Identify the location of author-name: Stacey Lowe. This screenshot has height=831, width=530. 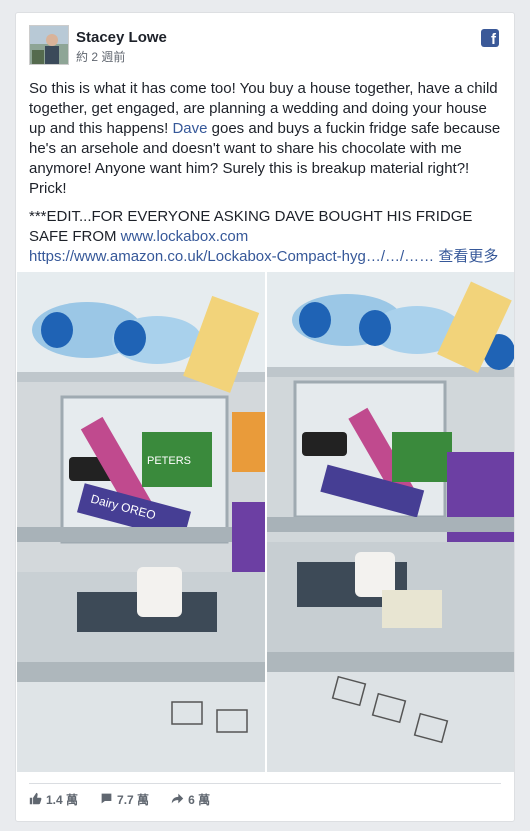
(121, 37).